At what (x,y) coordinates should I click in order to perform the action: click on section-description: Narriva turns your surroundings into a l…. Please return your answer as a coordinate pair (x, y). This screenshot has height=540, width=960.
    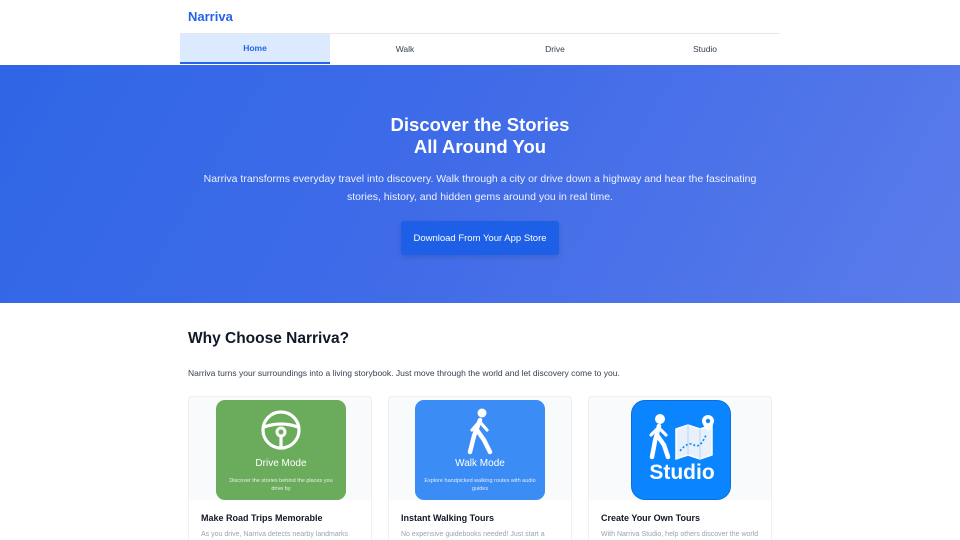
    Looking at the image, I should click on (404, 373).